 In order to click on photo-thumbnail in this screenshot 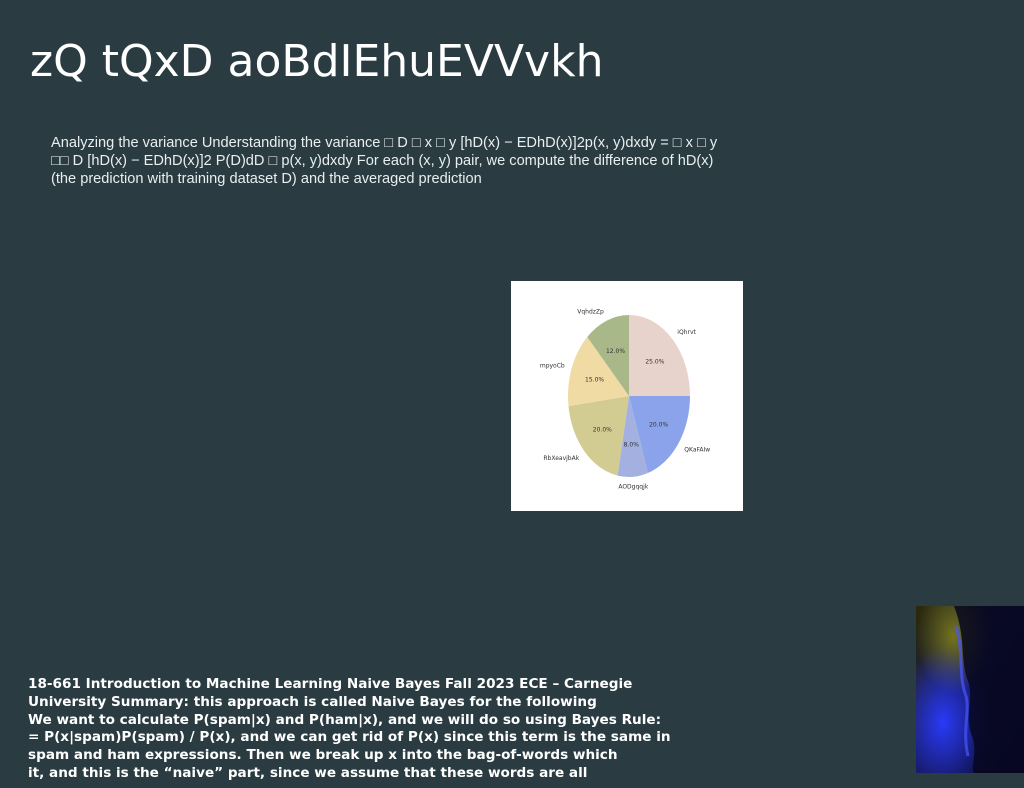, I will do `click(970, 689)`.